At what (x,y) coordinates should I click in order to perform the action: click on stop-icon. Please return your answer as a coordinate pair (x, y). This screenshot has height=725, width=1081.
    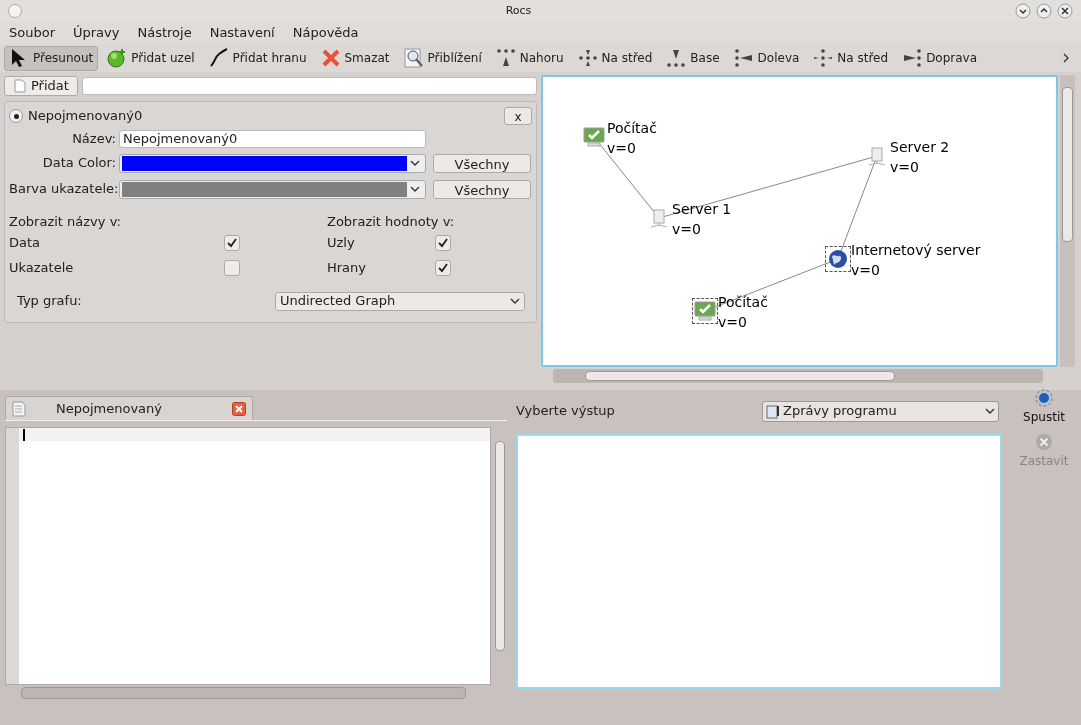
    Looking at the image, I should click on (1044, 442).